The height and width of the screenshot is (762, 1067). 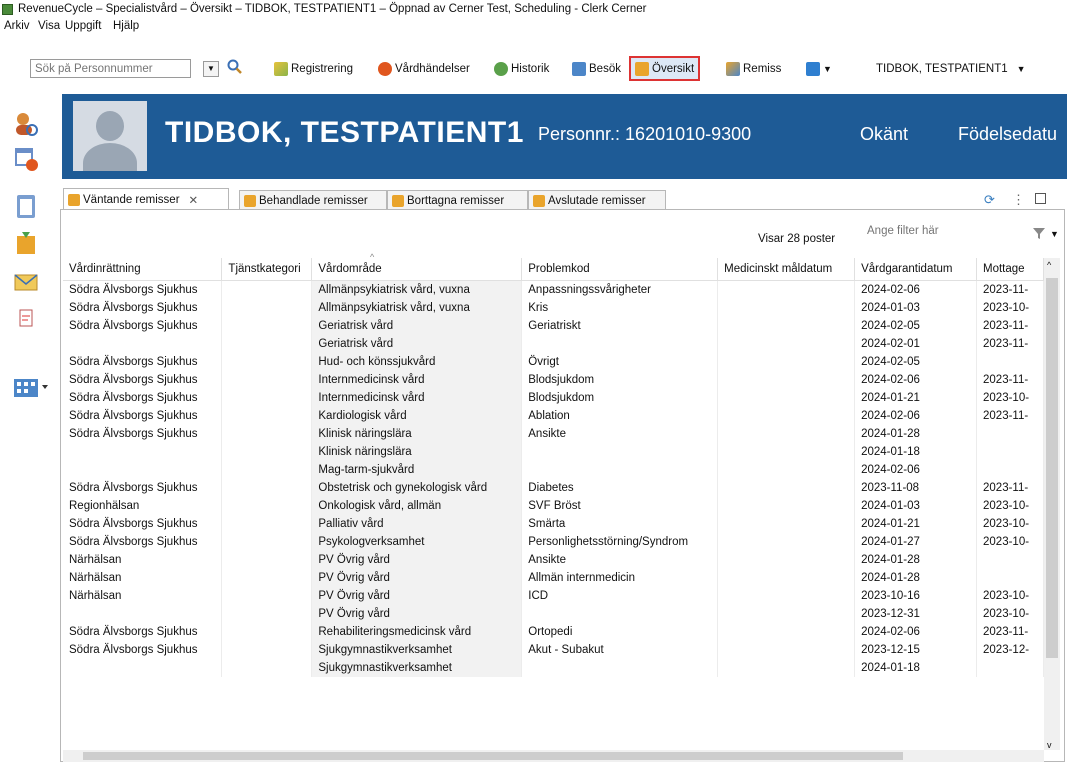 What do you see at coordinates (553, 452) in the screenshot?
I see `table-row: Klinisk näringslära 2024-01-18` at bounding box center [553, 452].